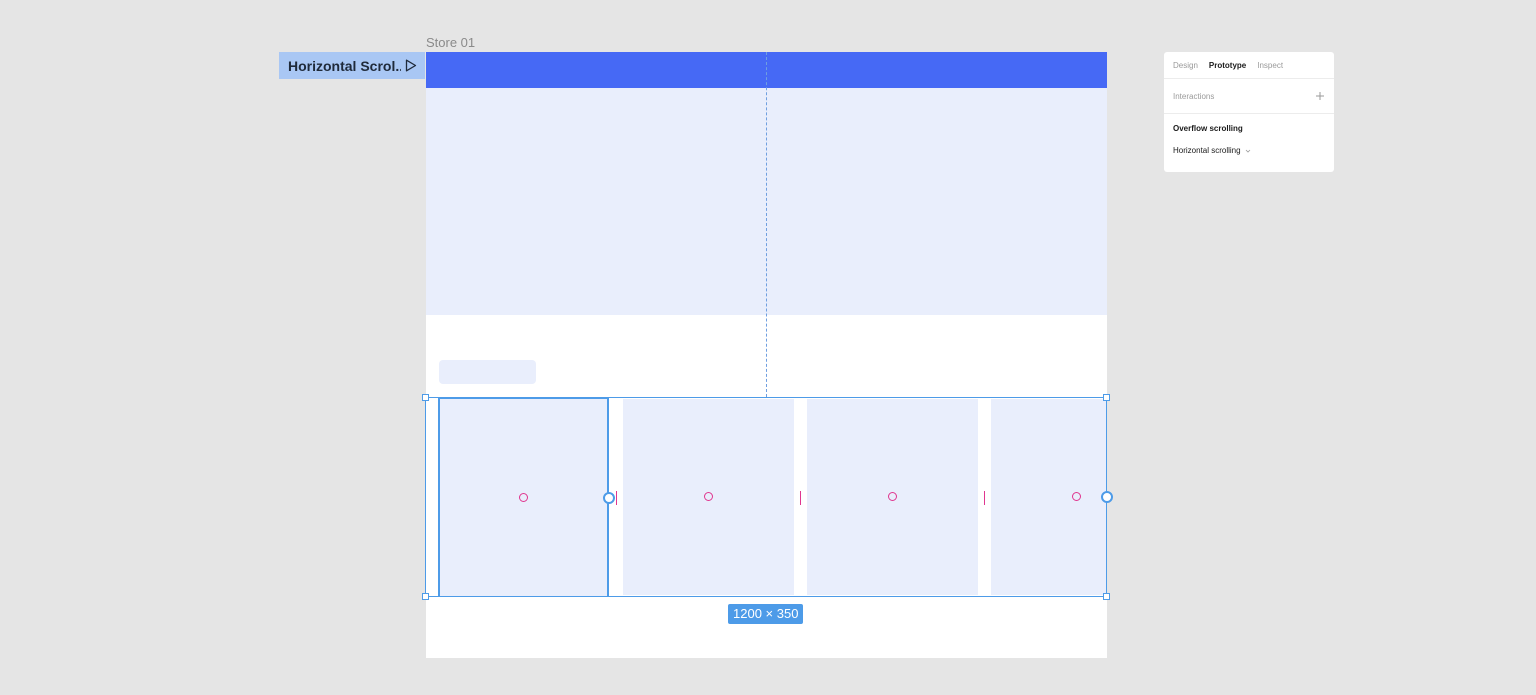 The width and height of the screenshot is (1536, 695). Describe the element at coordinates (487, 372) in the screenshot. I see `section-title-placeholder` at that location.